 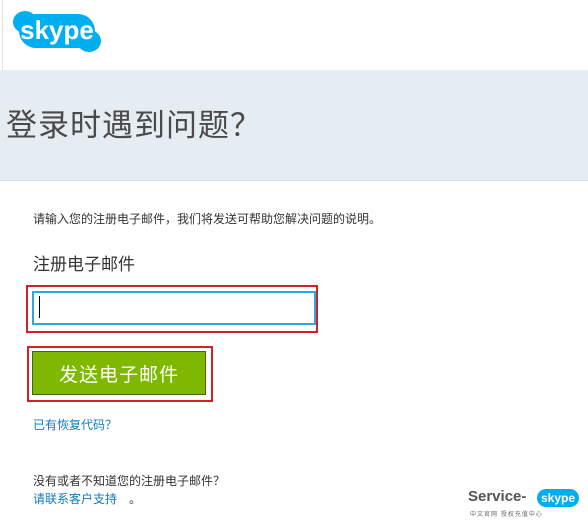 I want to click on email-label: 注册电子邮件, so click(x=84, y=265).